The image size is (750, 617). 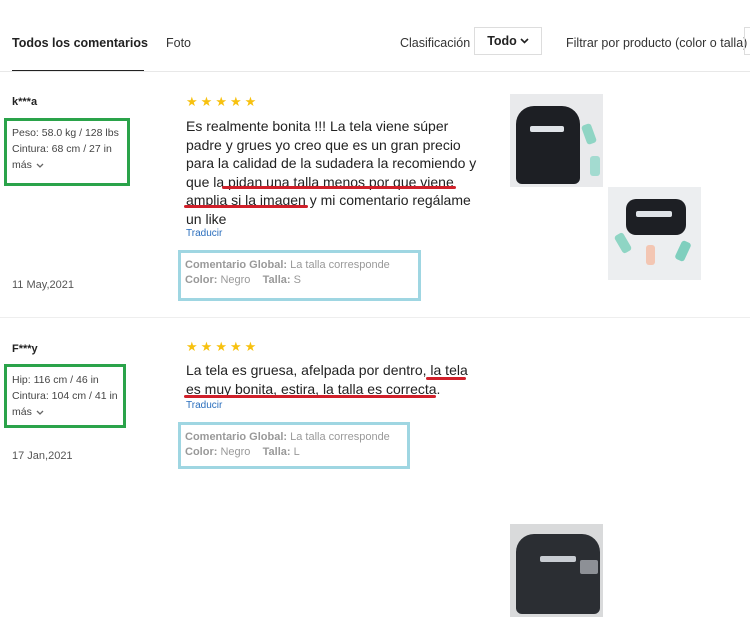 What do you see at coordinates (502, 41) in the screenshot?
I see `sort-value: Todo` at bounding box center [502, 41].